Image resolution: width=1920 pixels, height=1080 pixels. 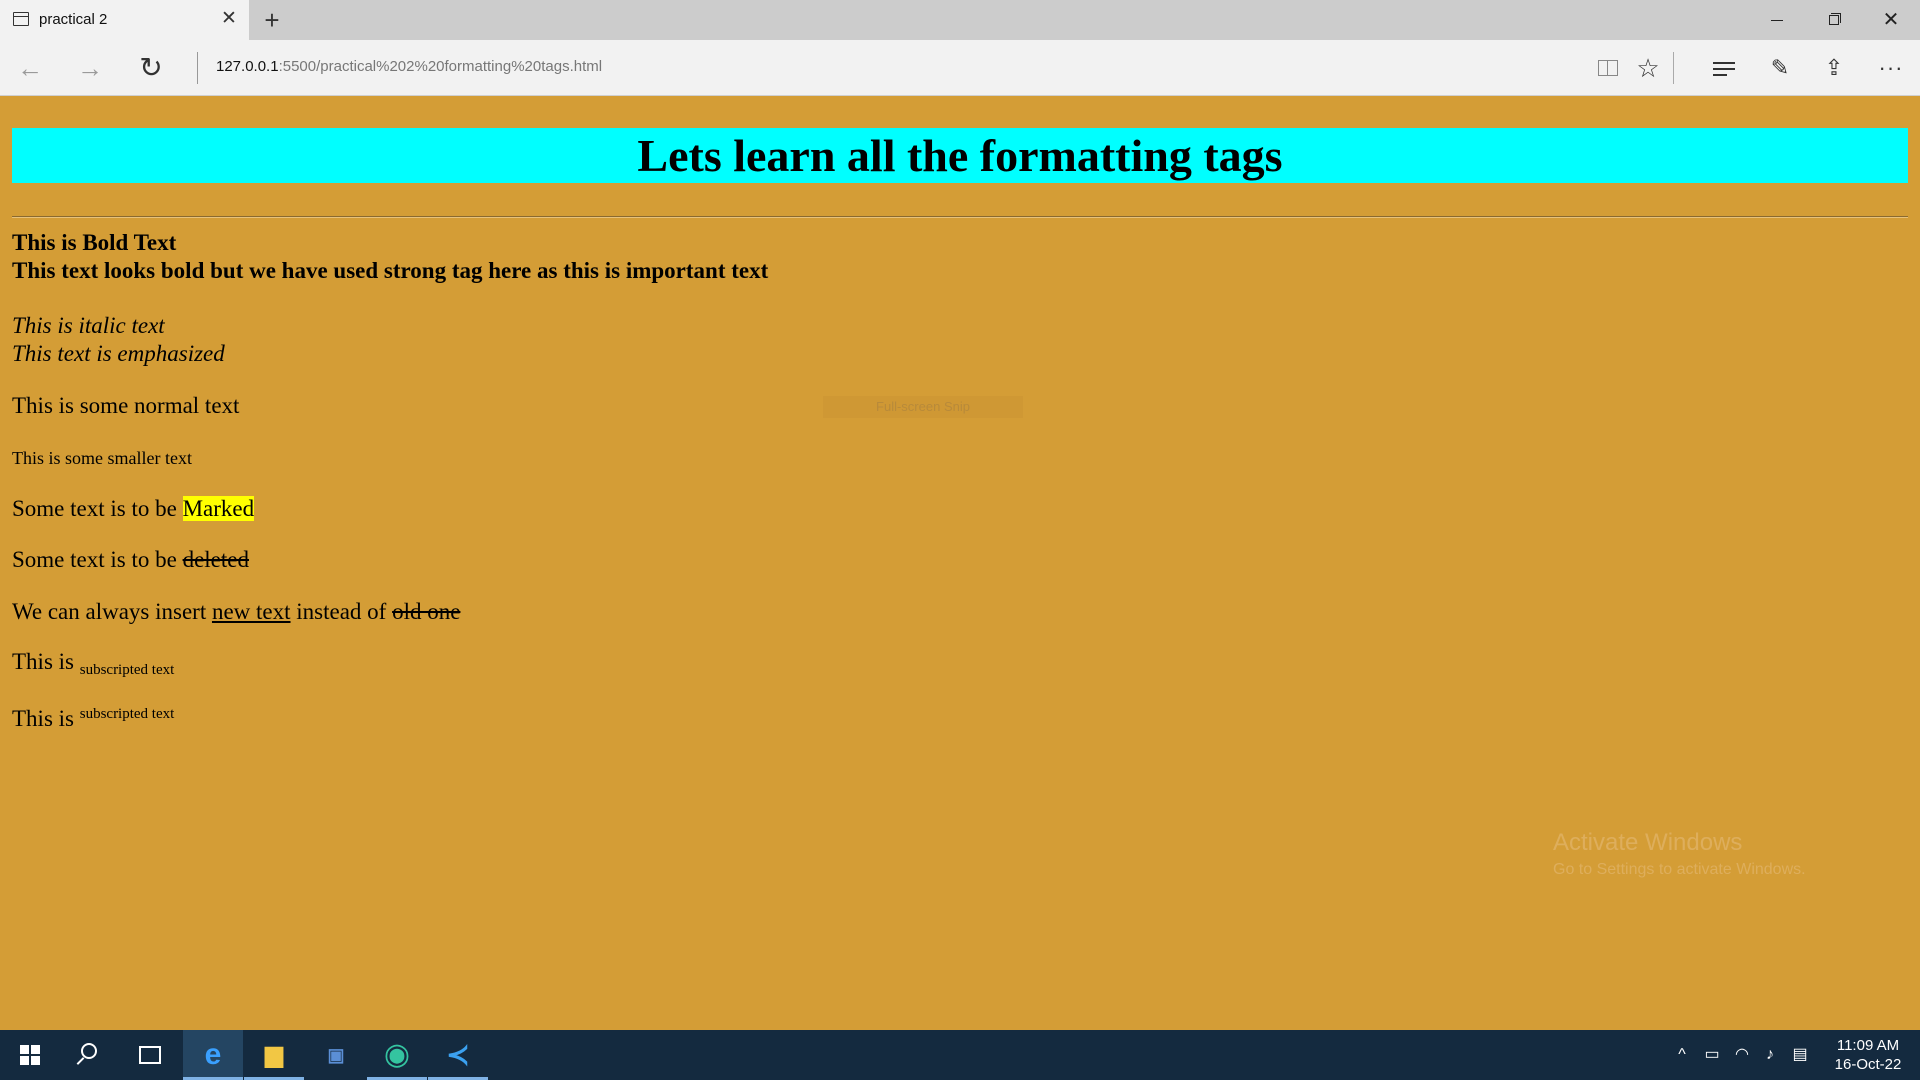 I want to click on refresh-button: ↻, so click(x=151, y=68).